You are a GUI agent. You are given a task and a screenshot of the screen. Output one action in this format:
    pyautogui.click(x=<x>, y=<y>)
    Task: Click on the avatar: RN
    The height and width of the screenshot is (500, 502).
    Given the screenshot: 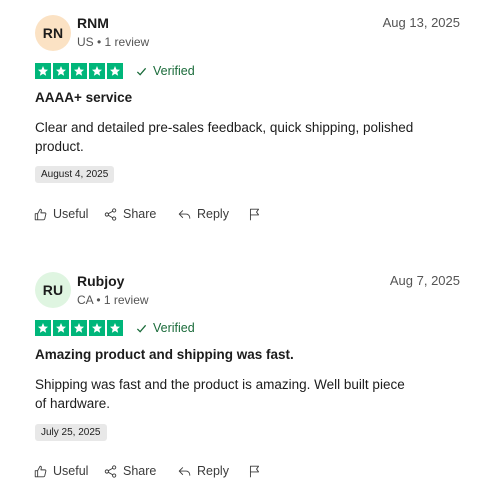 What is the action you would take?
    pyautogui.click(x=53, y=33)
    